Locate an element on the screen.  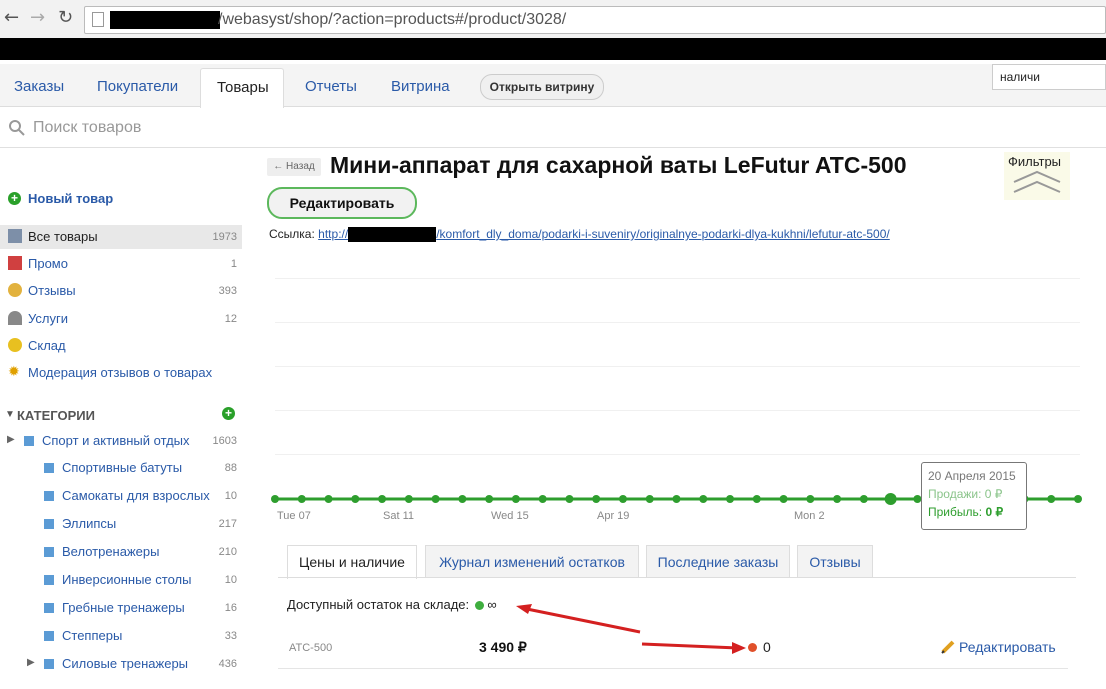
sidebar-item-stock: Склад is located at coordinates (47, 345).